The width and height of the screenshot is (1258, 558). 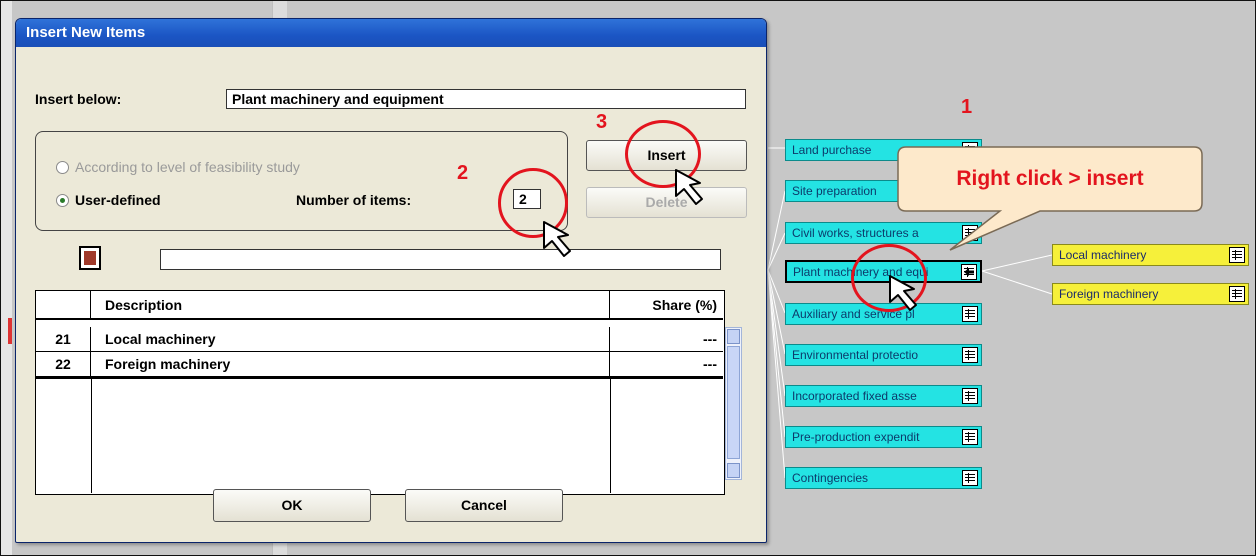 I want to click on step-2-label: 2, so click(x=463, y=173).